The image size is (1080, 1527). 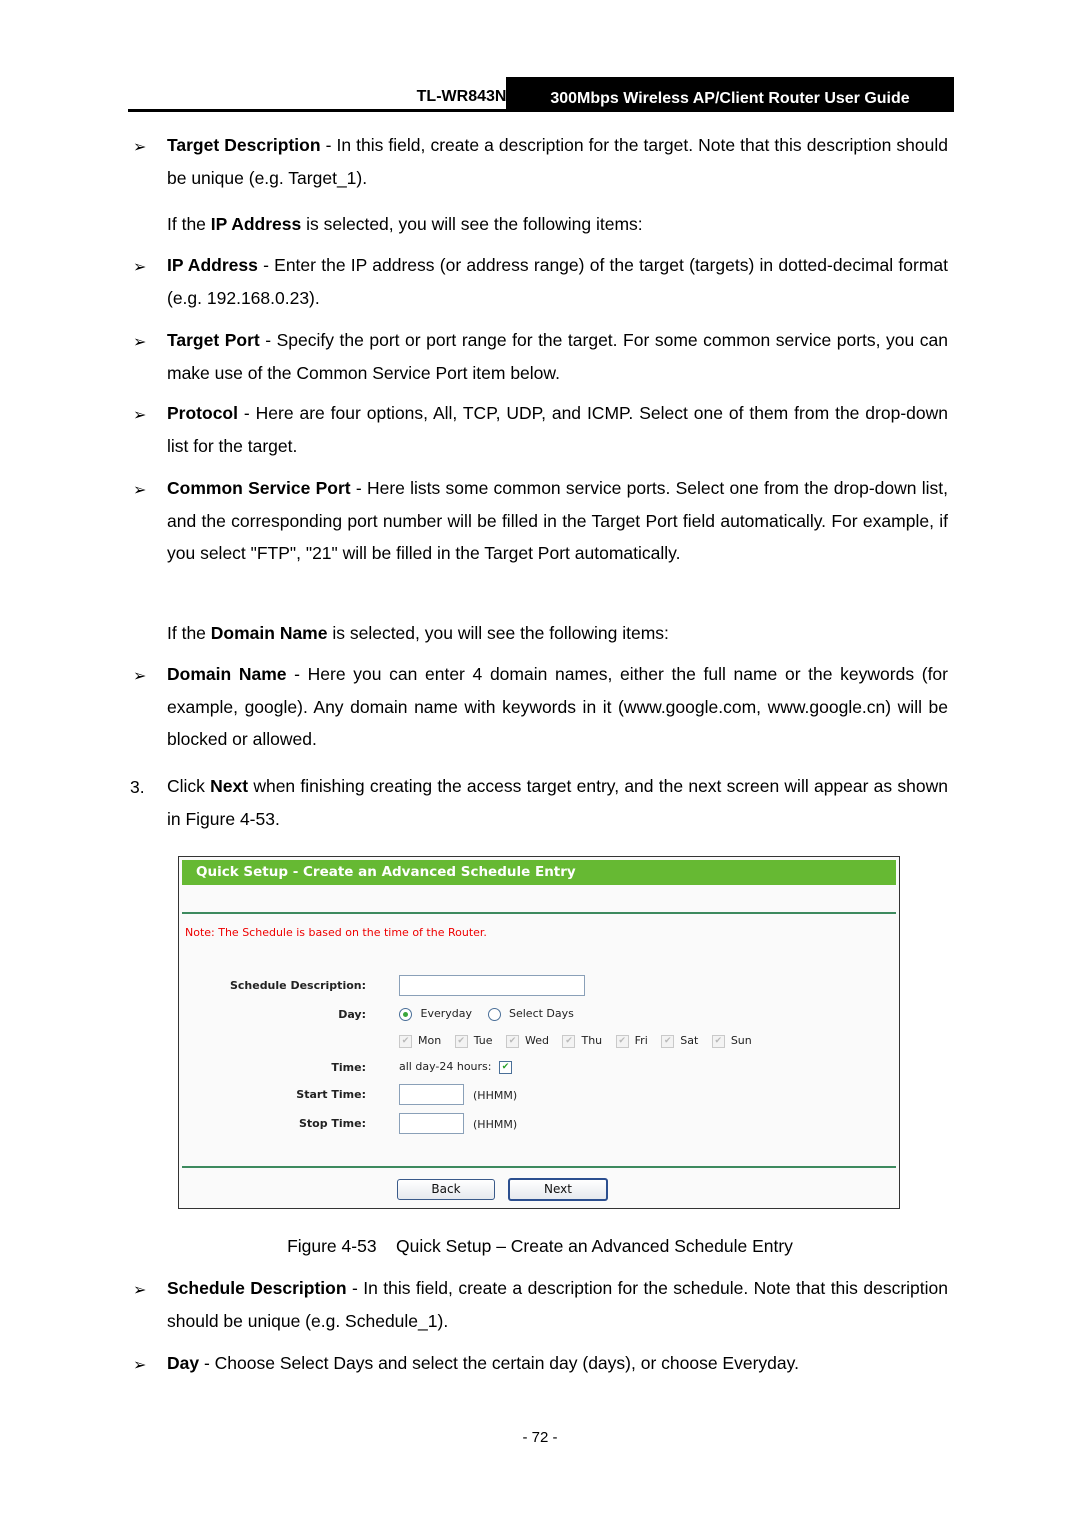 I want to click on select-days-label: Select Days, so click(x=541, y=1013).